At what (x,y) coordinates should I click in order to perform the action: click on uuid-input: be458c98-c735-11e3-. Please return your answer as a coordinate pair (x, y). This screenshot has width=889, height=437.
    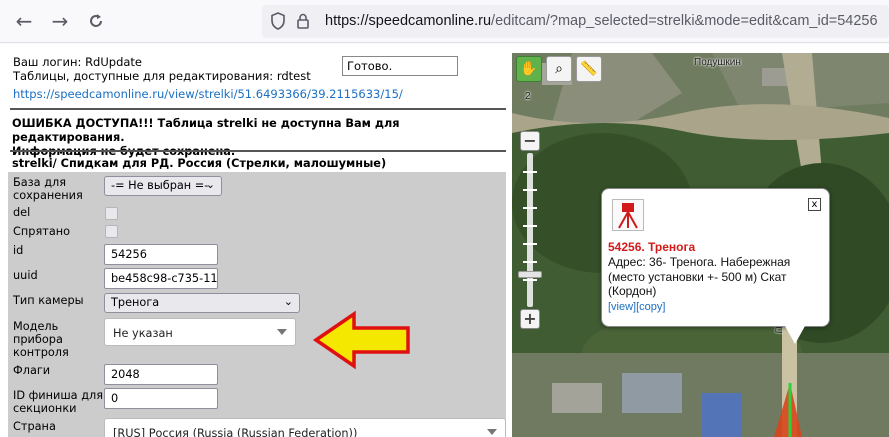
    Looking at the image, I should click on (161, 278).